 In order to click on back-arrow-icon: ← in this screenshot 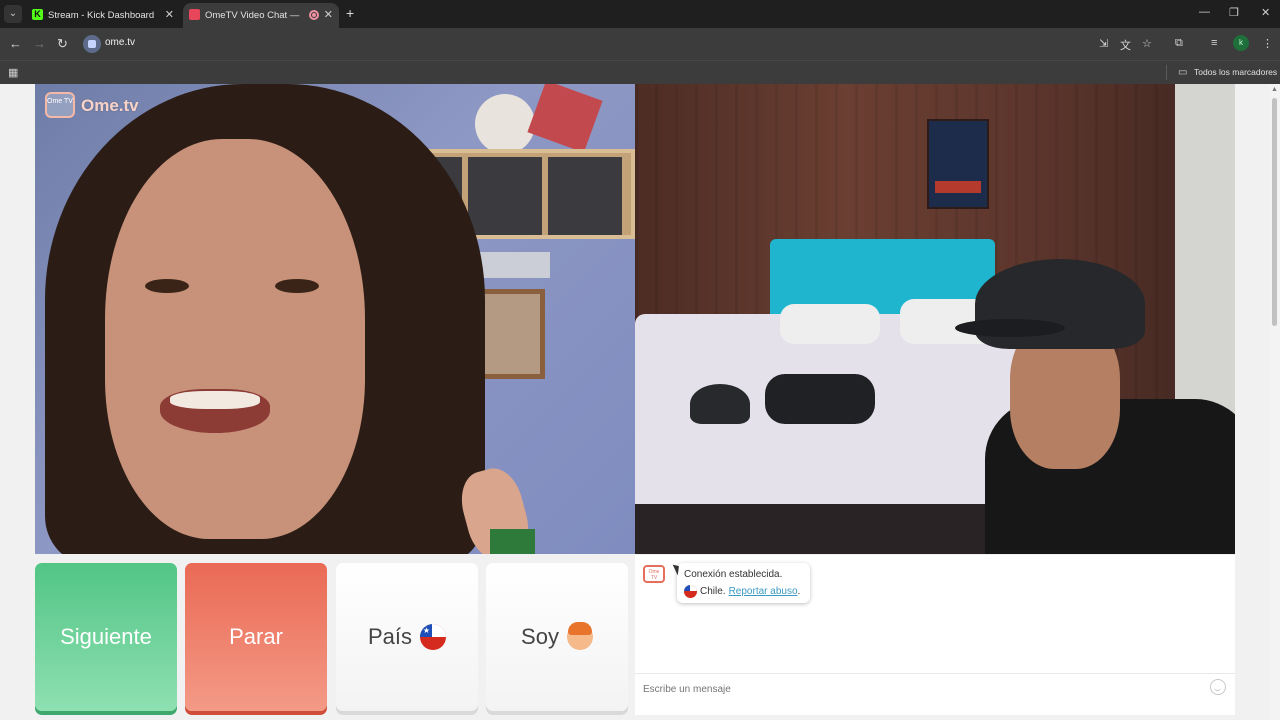, I will do `click(15, 43)`.